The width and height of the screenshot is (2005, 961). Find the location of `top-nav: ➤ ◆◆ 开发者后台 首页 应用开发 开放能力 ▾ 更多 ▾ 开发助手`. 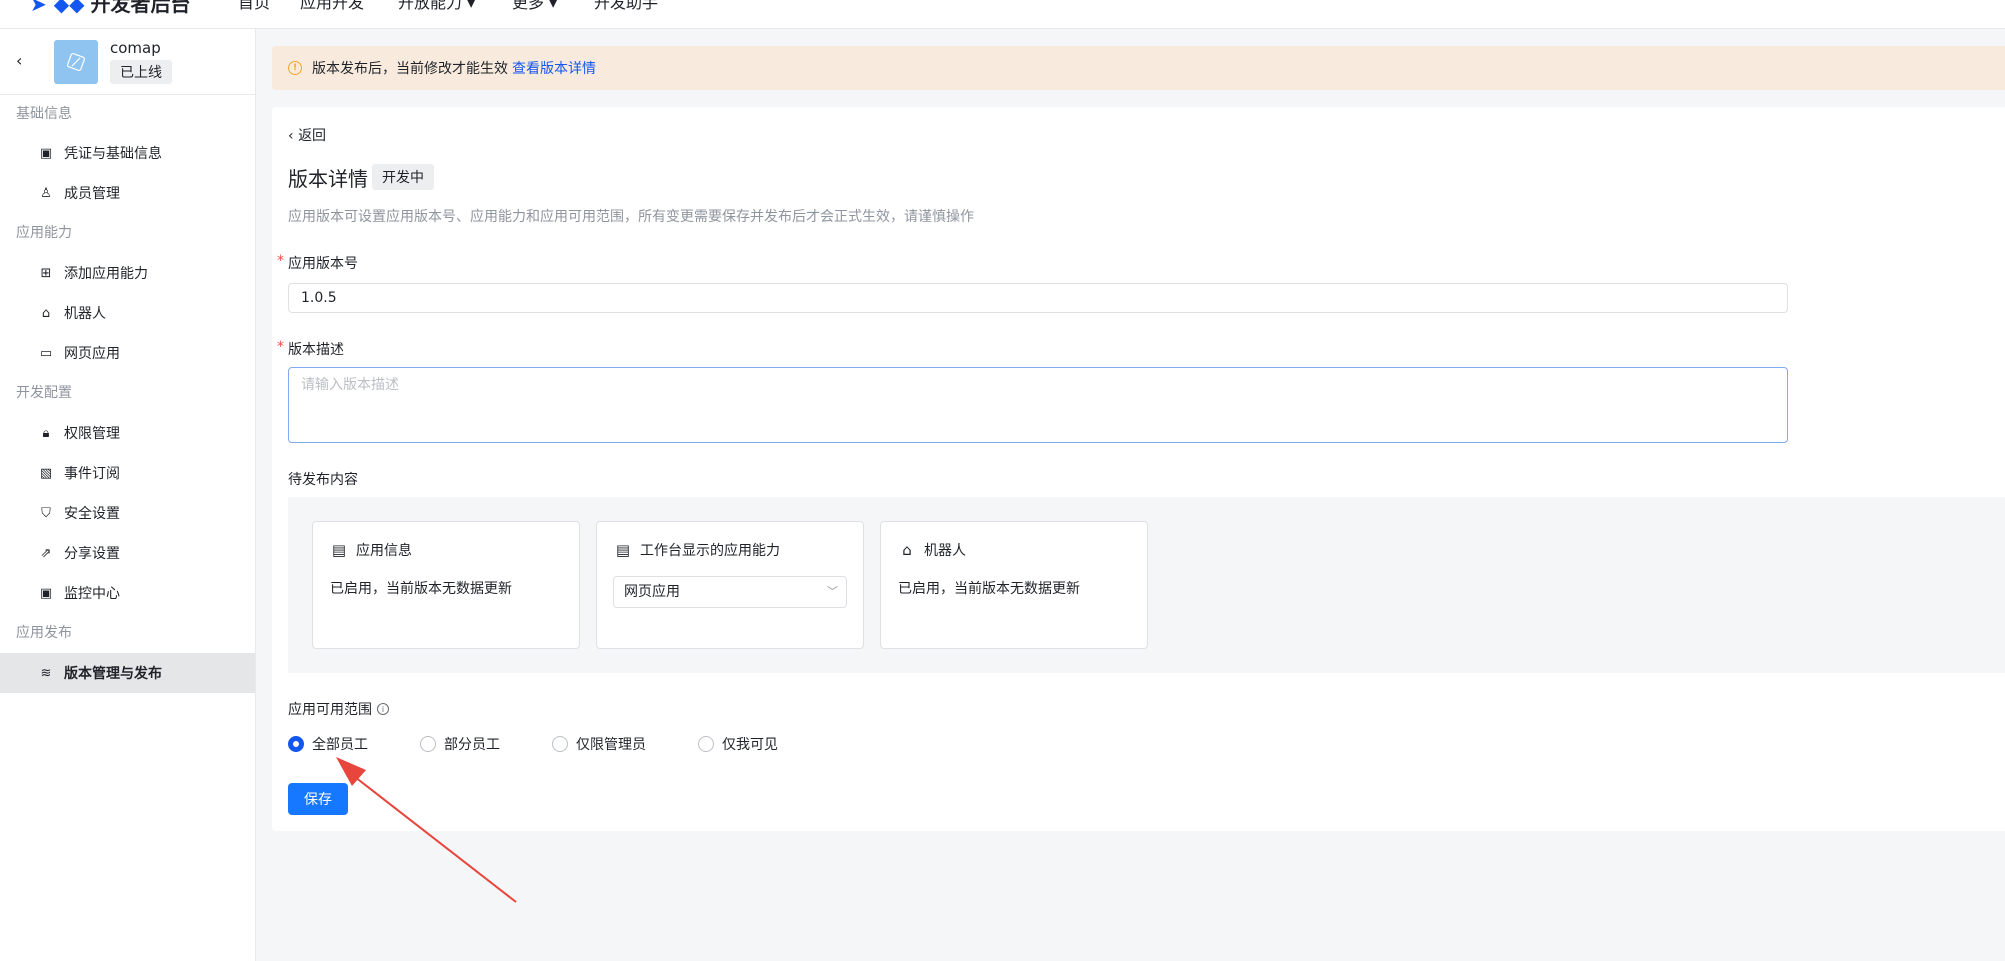

top-nav: ➤ ◆◆ 开发者后台 首页 应用开发 开放能力 ▾ 更多 ▾ 开发助手 is located at coordinates (1002, 14).